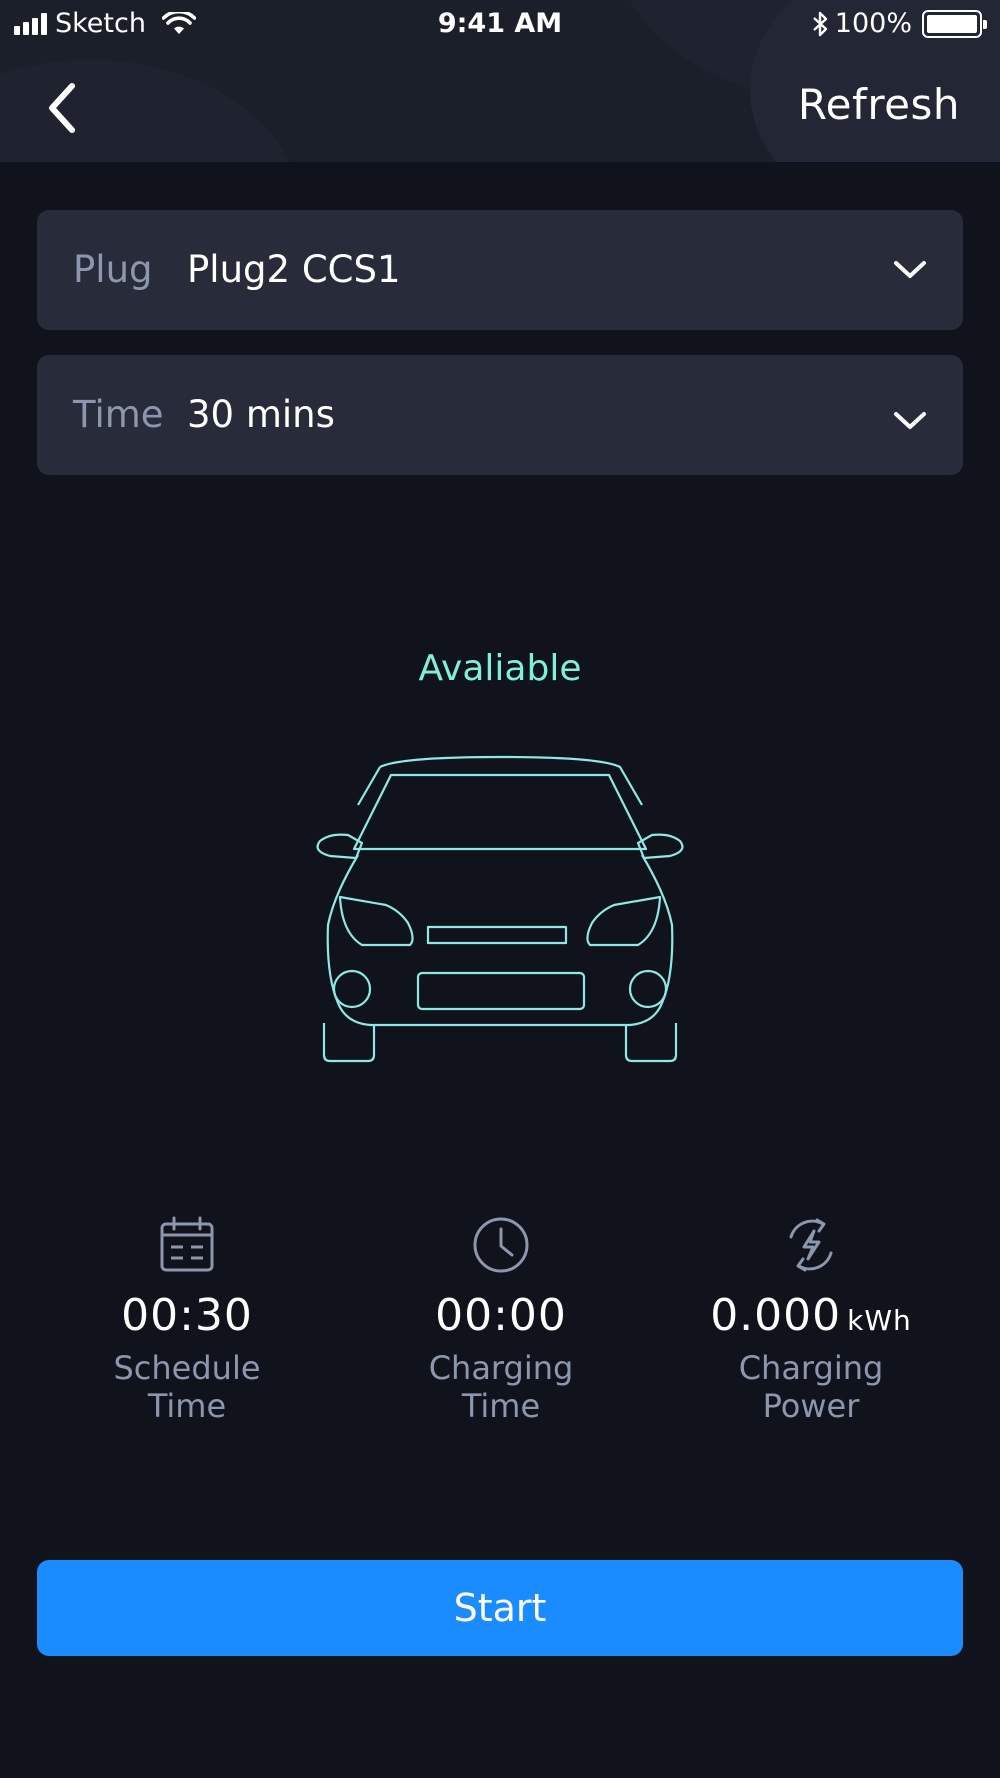  I want to click on charging-time-caption: Charging Time, so click(501, 1387).